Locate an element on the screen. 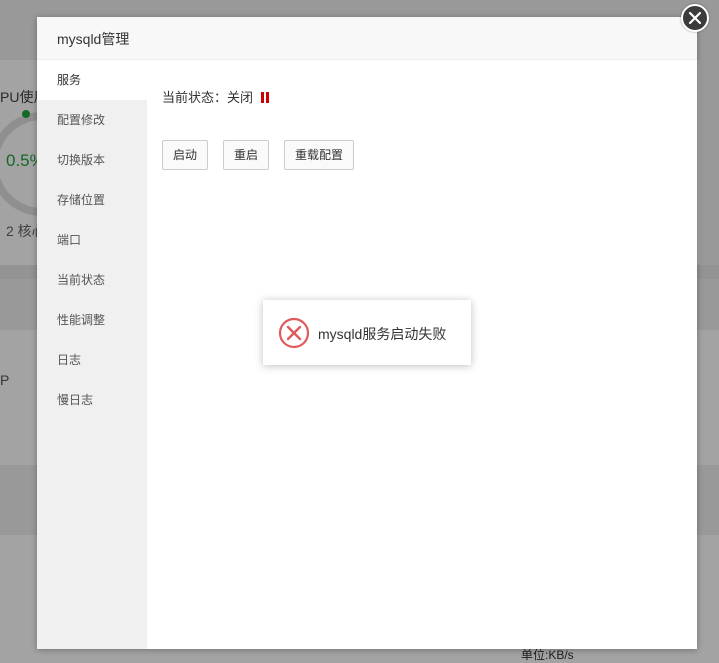 The image size is (719, 663). modal-title: mysqld管理 is located at coordinates (93, 39).